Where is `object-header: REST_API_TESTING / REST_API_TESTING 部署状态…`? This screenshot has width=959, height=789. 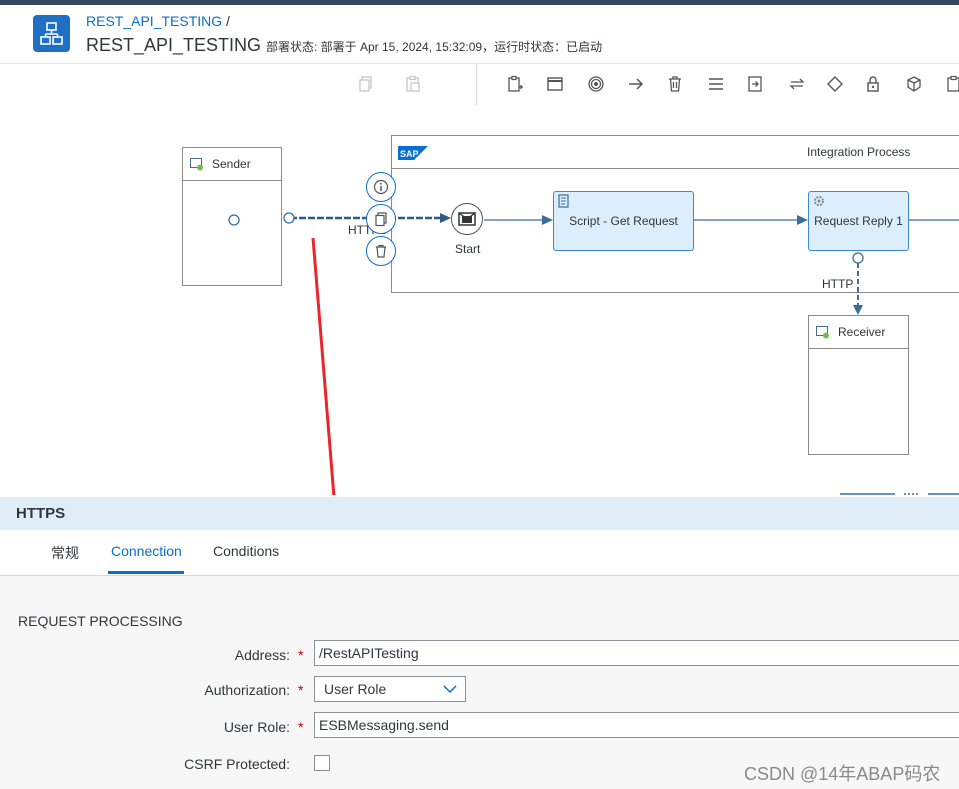 object-header: REST_API_TESTING / REST_API_TESTING 部署状态… is located at coordinates (479, 34).